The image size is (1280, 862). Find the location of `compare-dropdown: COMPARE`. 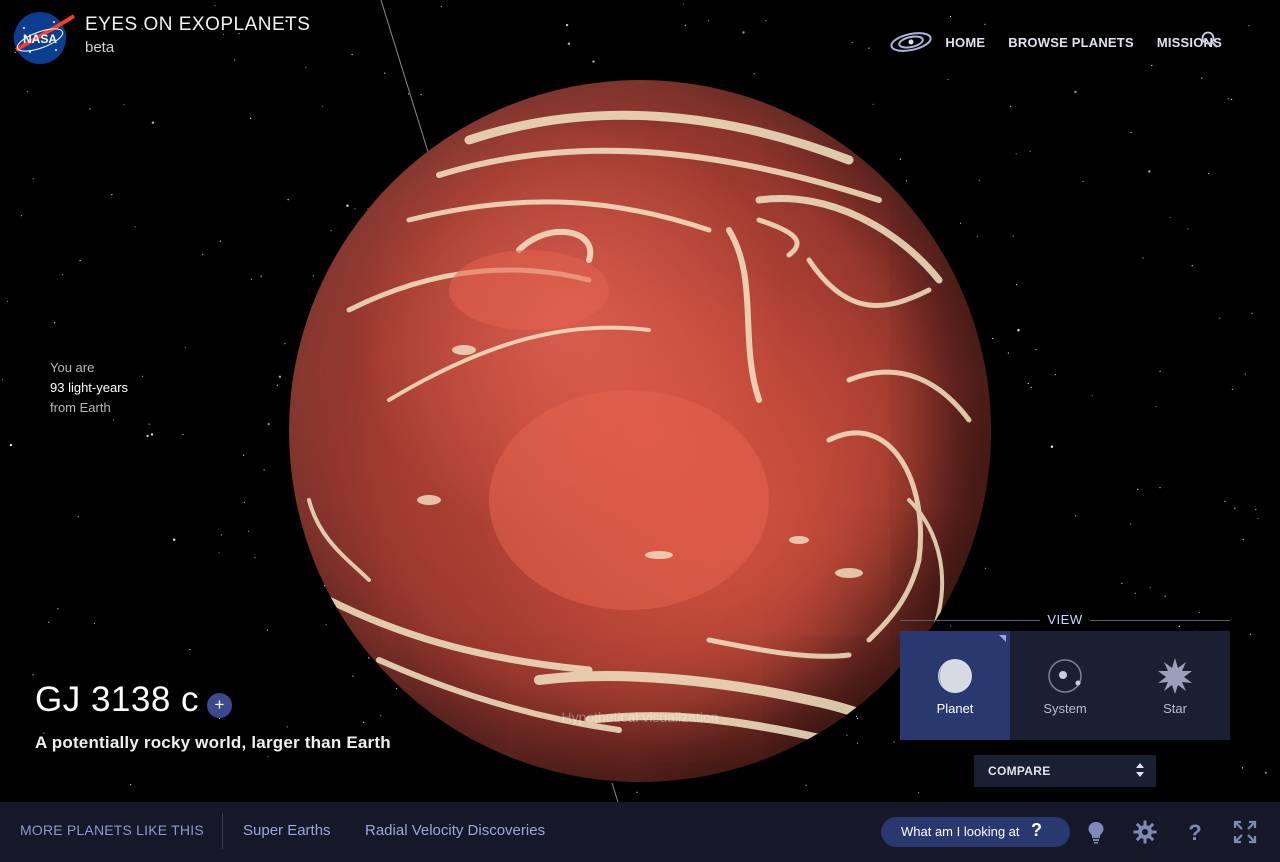

compare-dropdown: COMPARE is located at coordinates (1065, 771).